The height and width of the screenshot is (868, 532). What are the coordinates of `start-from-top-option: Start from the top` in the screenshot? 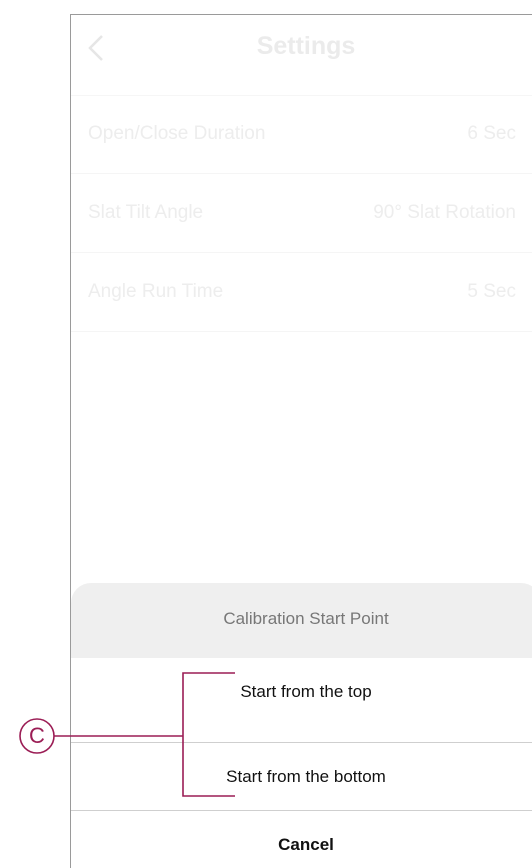 It's located at (301, 693).